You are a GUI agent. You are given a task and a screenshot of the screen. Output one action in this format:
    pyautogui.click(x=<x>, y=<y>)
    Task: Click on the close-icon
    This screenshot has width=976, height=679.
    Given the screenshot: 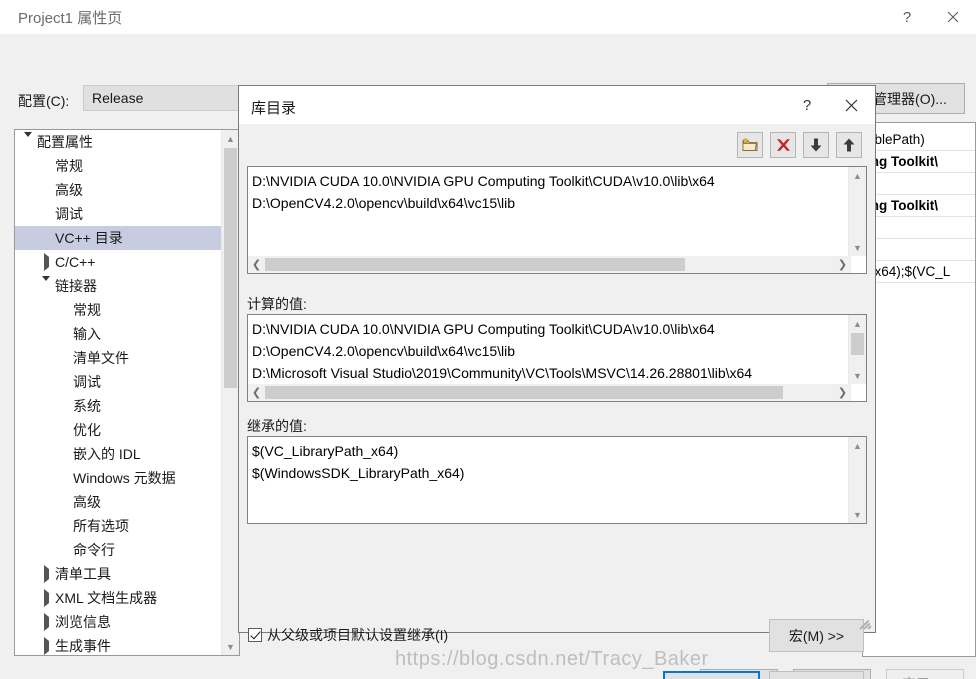 What is the action you would take?
    pyautogui.click(x=851, y=105)
    